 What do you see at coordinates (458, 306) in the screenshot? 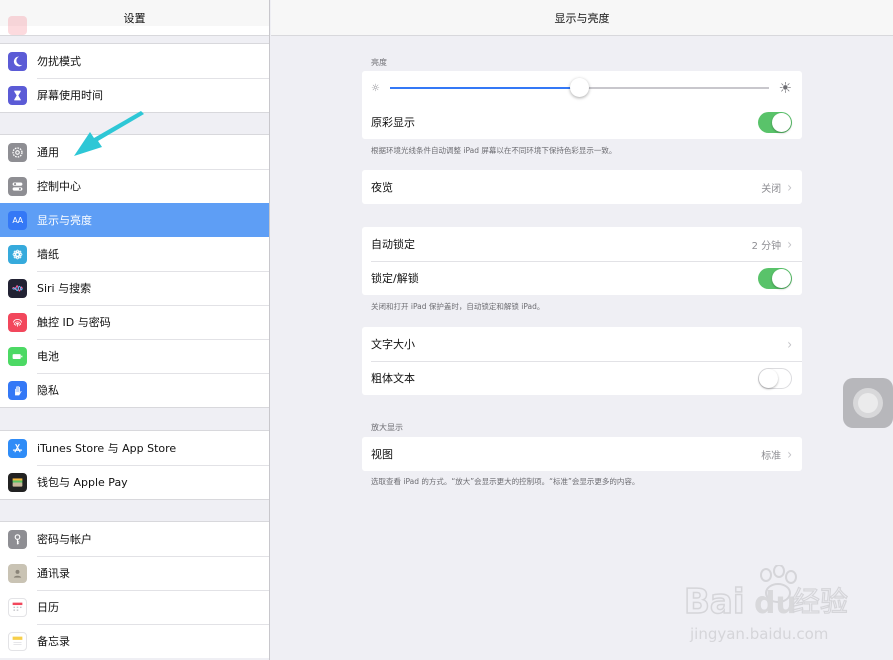
I see `lock-section-footer: 关闭和打开 iPad 保护盖时，自动锁定和解锁 iPad。` at bounding box center [458, 306].